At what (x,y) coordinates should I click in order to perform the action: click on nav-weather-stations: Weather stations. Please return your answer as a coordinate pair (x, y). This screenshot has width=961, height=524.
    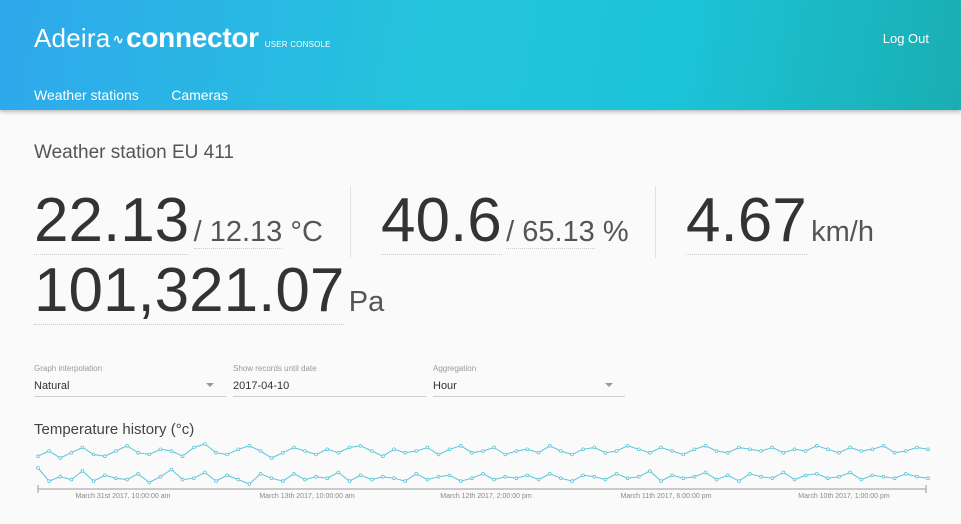
    Looking at the image, I should click on (86, 95).